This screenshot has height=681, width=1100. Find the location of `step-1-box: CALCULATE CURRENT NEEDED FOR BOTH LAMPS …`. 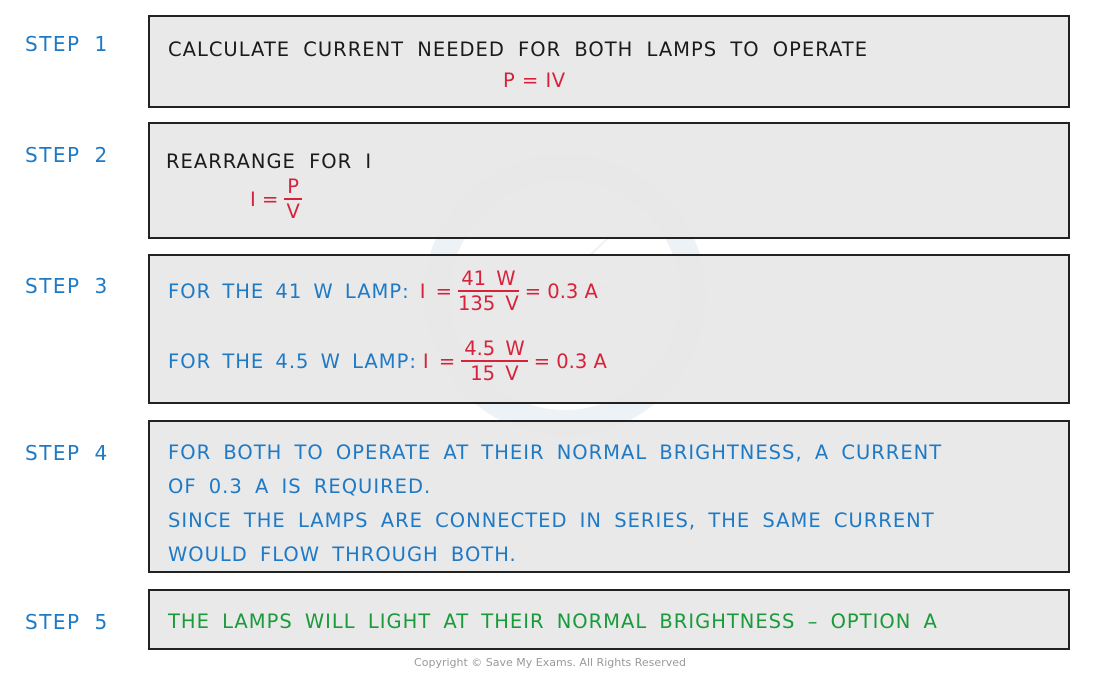

step-1-box: CALCULATE CURRENT NEEDED FOR BOTH LAMPS … is located at coordinates (609, 61).